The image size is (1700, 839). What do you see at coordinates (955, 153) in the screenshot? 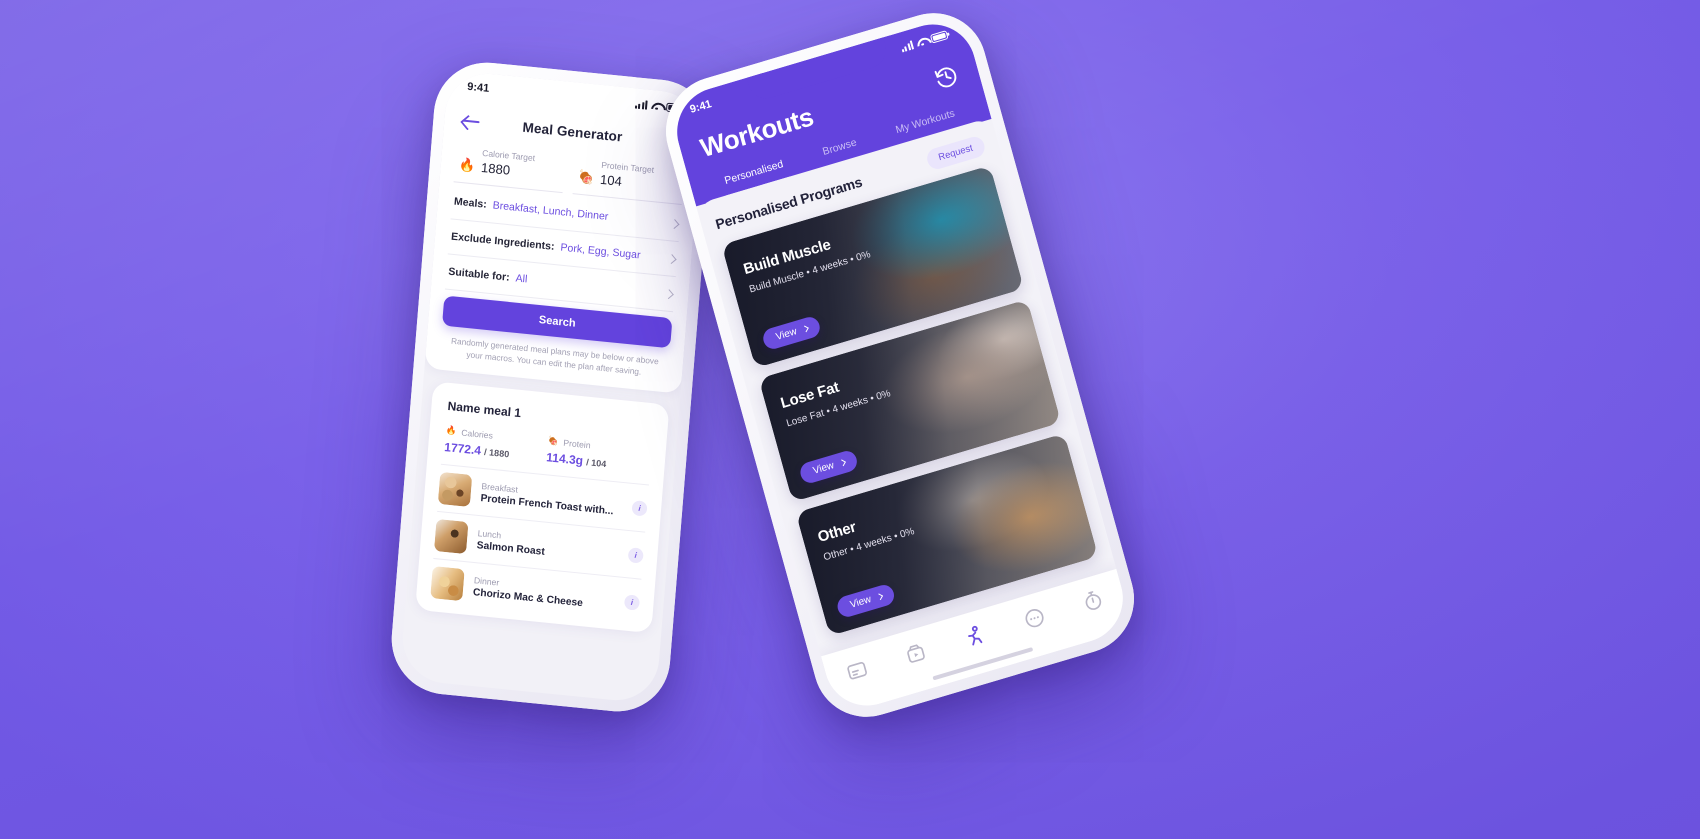
I see `request-button: Request` at bounding box center [955, 153].